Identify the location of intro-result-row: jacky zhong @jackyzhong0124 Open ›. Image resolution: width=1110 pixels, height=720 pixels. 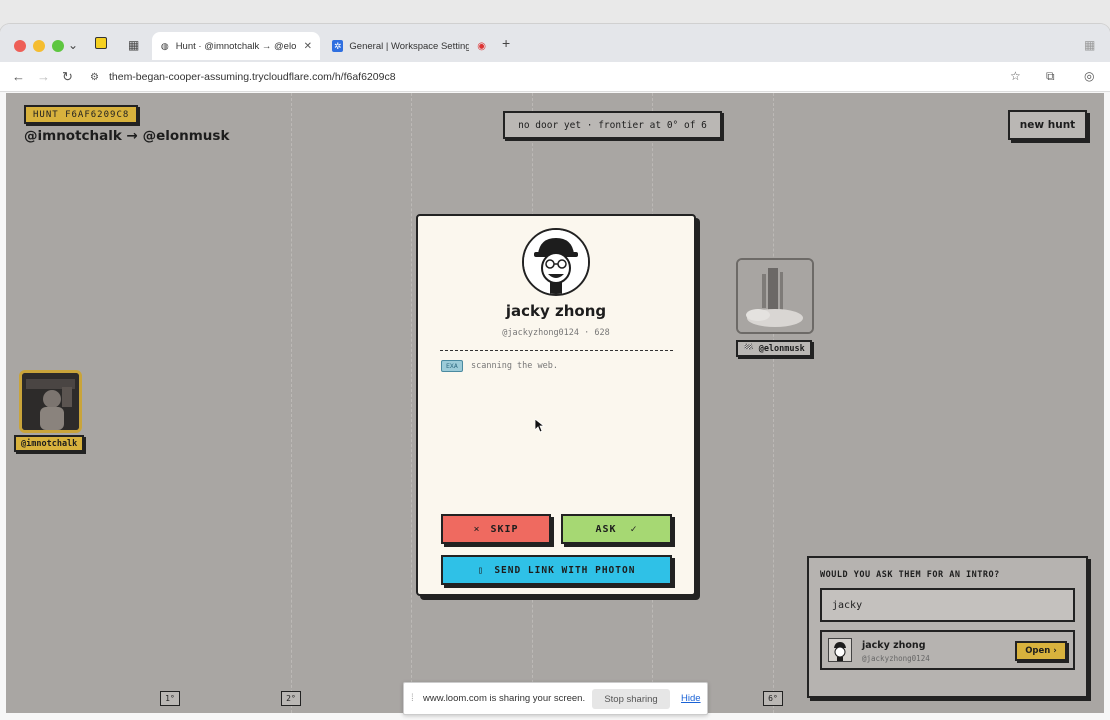
(947, 650).